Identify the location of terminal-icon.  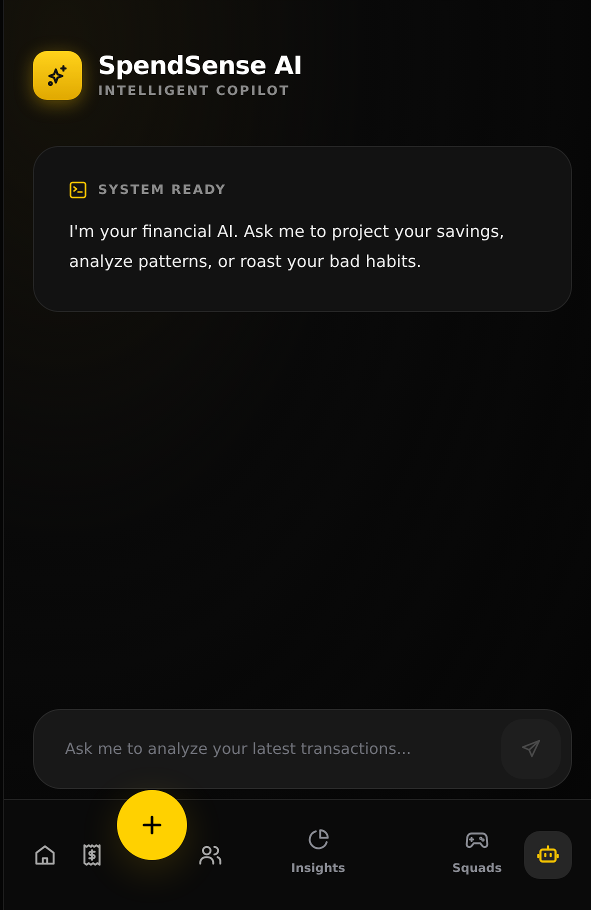
(78, 190).